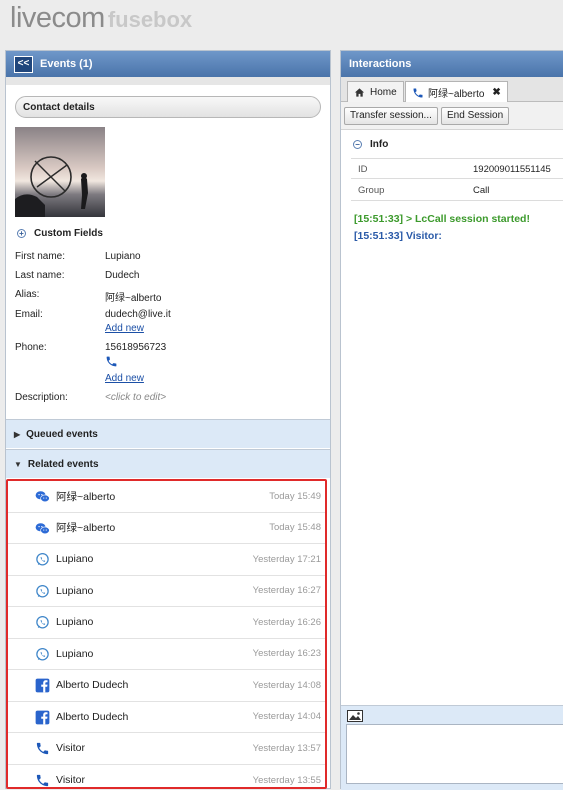 Image resolution: width=563 pixels, height=790 pixels. What do you see at coordinates (168, 463) in the screenshot?
I see `related-events-section: ▼ Related events` at bounding box center [168, 463].